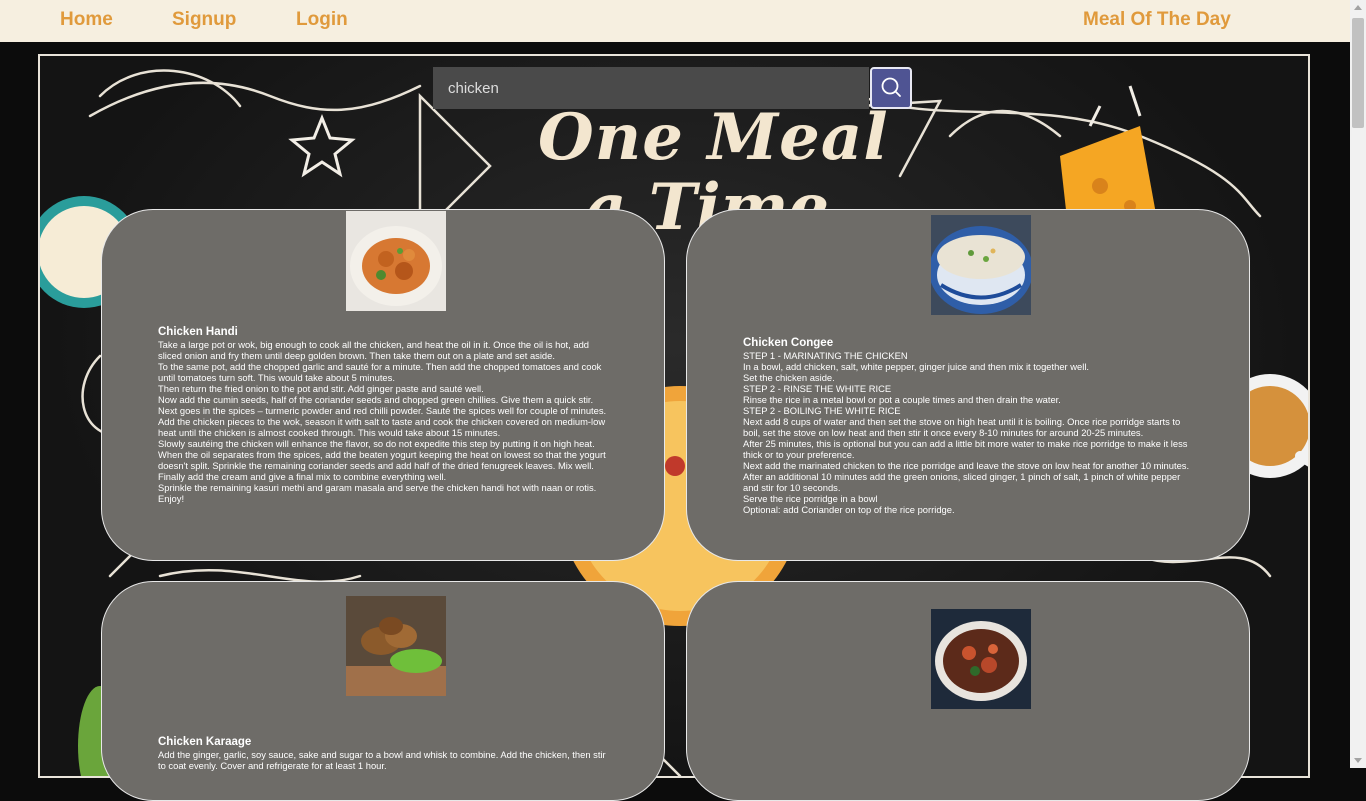  I want to click on search-input, so click(651, 88).